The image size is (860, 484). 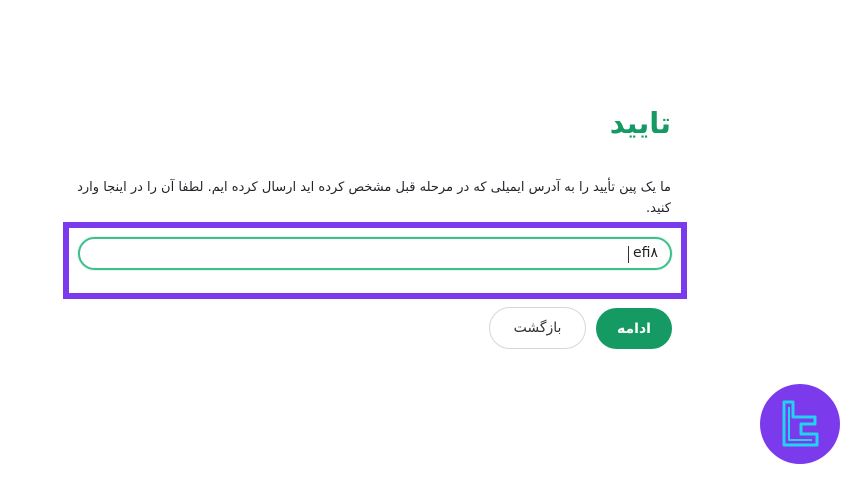 What do you see at coordinates (537, 328) in the screenshot?
I see `back-button: بازگشت` at bounding box center [537, 328].